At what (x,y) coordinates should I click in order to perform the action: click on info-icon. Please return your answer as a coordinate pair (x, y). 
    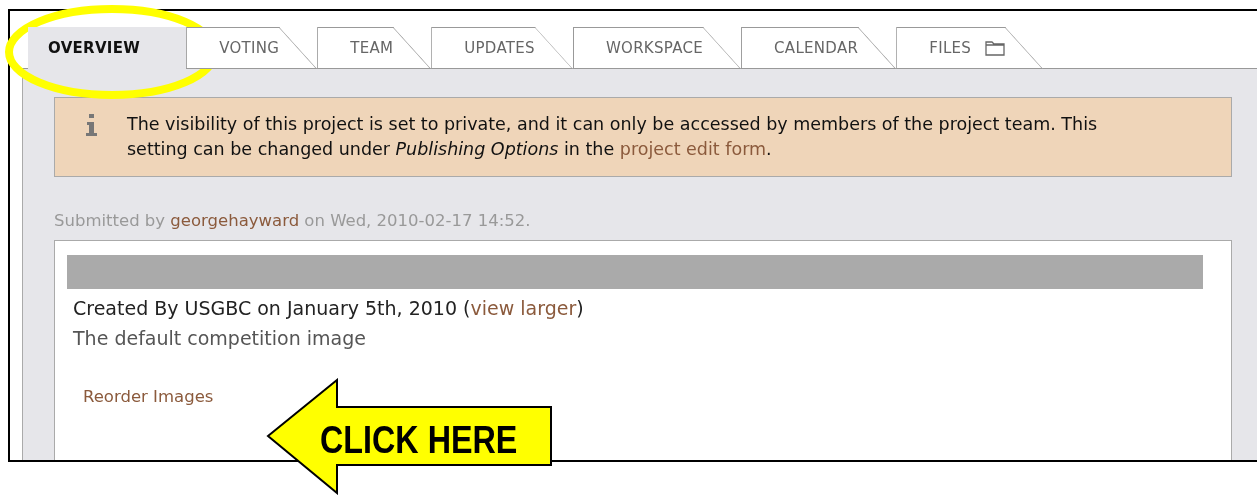
    Looking at the image, I should click on (92, 125).